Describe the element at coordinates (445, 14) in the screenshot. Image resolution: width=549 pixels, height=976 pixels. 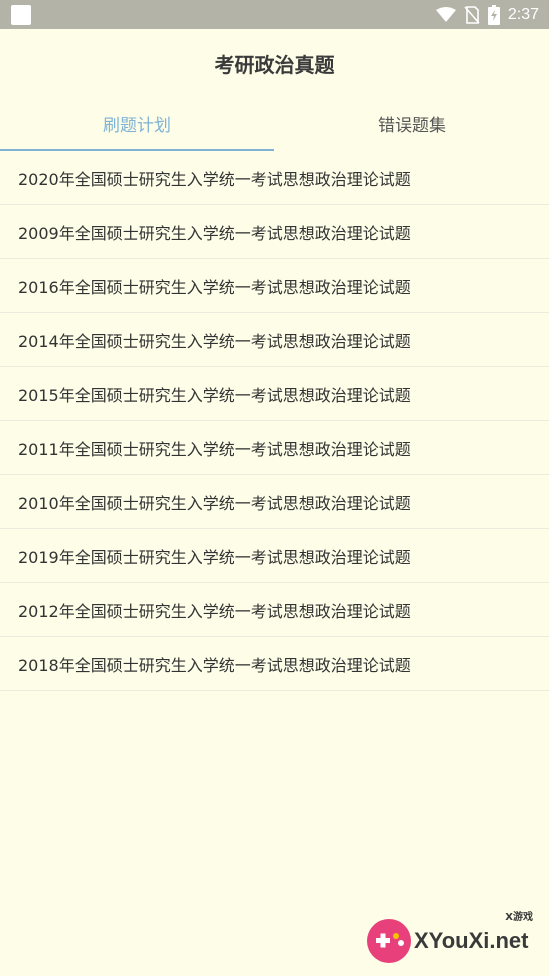
I see `wifi-icon` at that location.